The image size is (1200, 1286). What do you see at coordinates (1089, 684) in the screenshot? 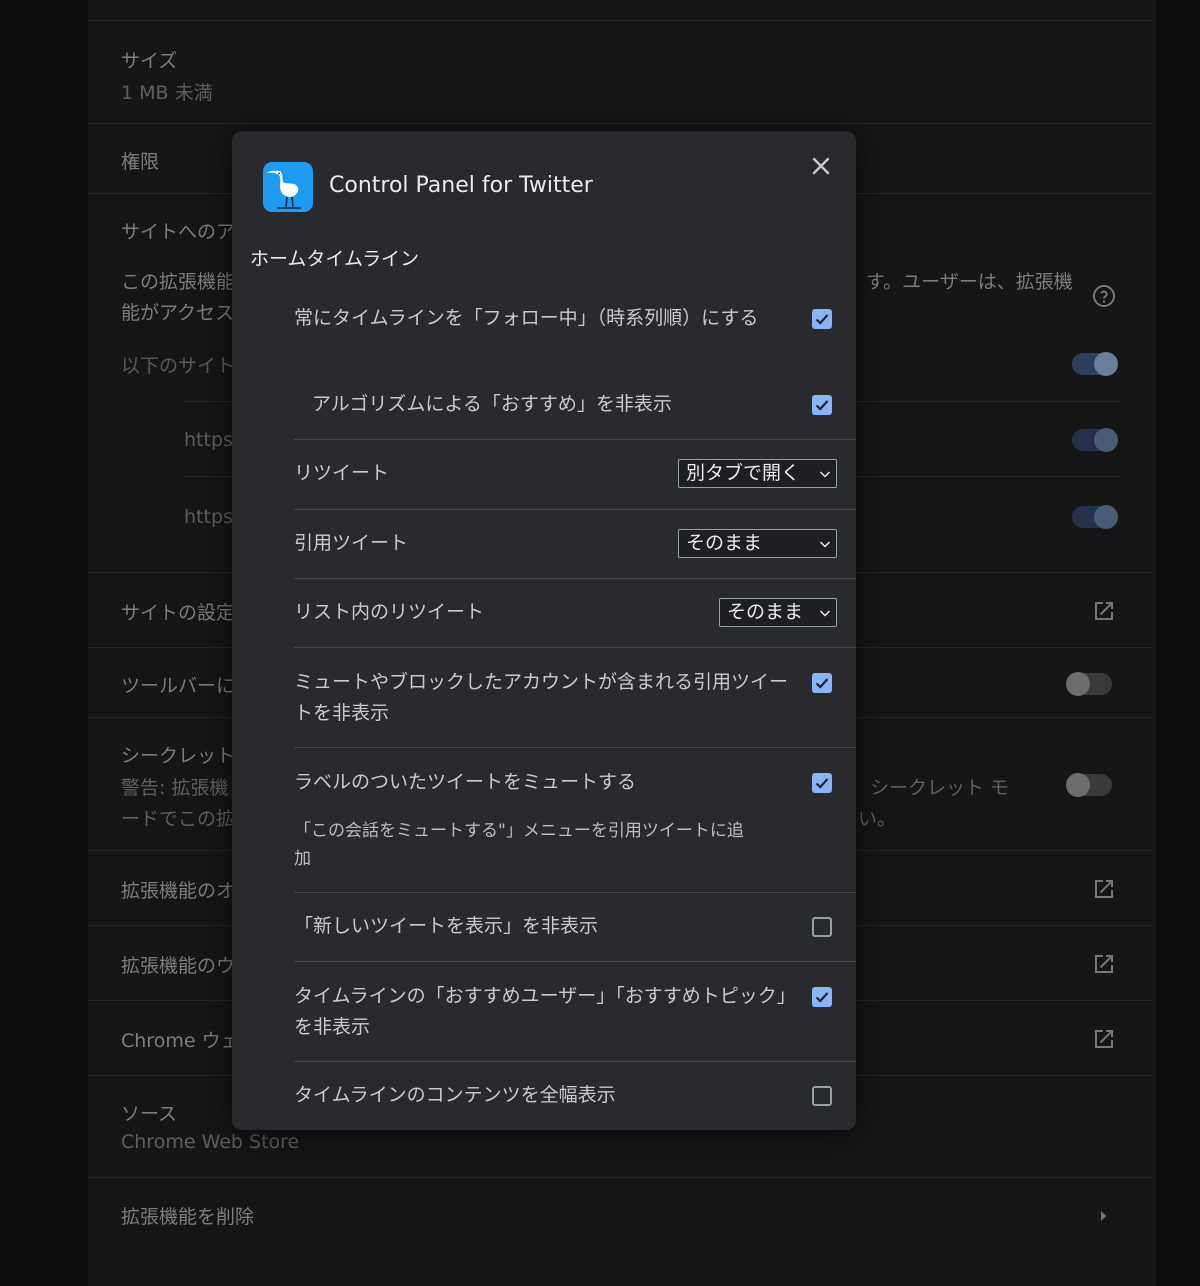
I see `toolbar-pin-toggle` at bounding box center [1089, 684].